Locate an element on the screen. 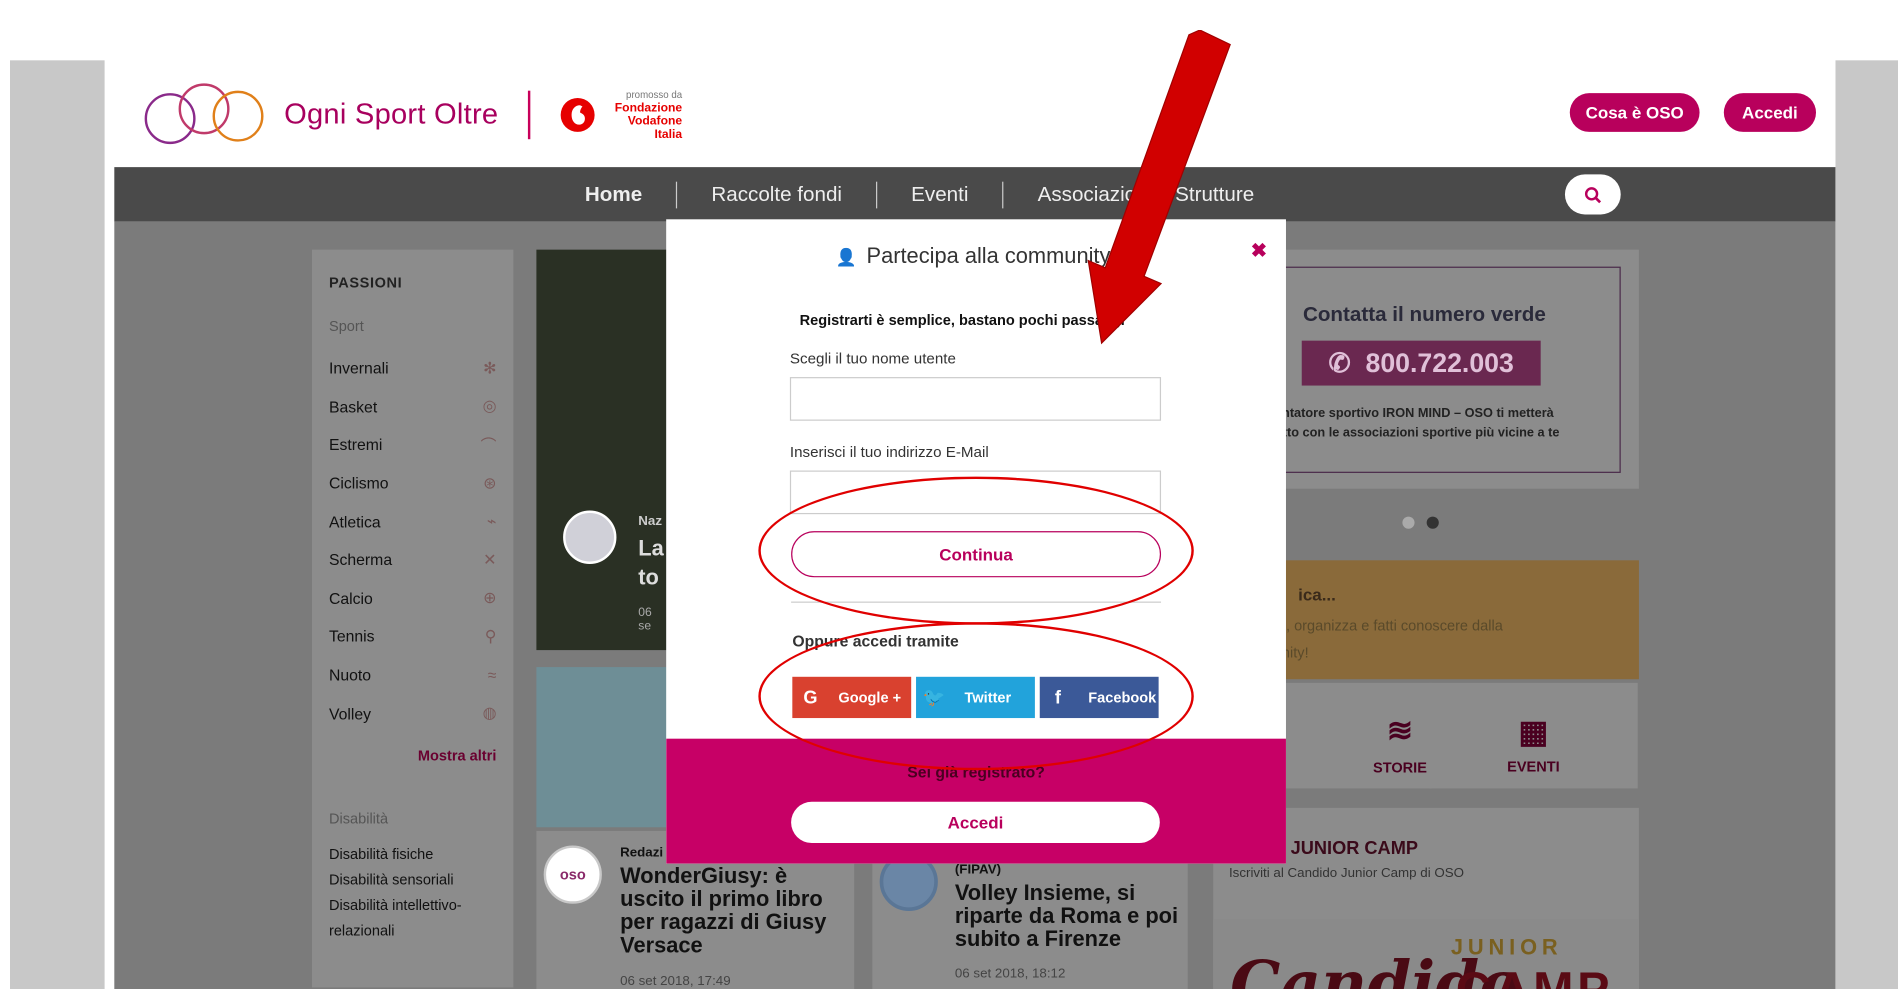 The width and height of the screenshot is (1902, 989). numero-verde-value: 800.722.003 is located at coordinates (1439, 362).